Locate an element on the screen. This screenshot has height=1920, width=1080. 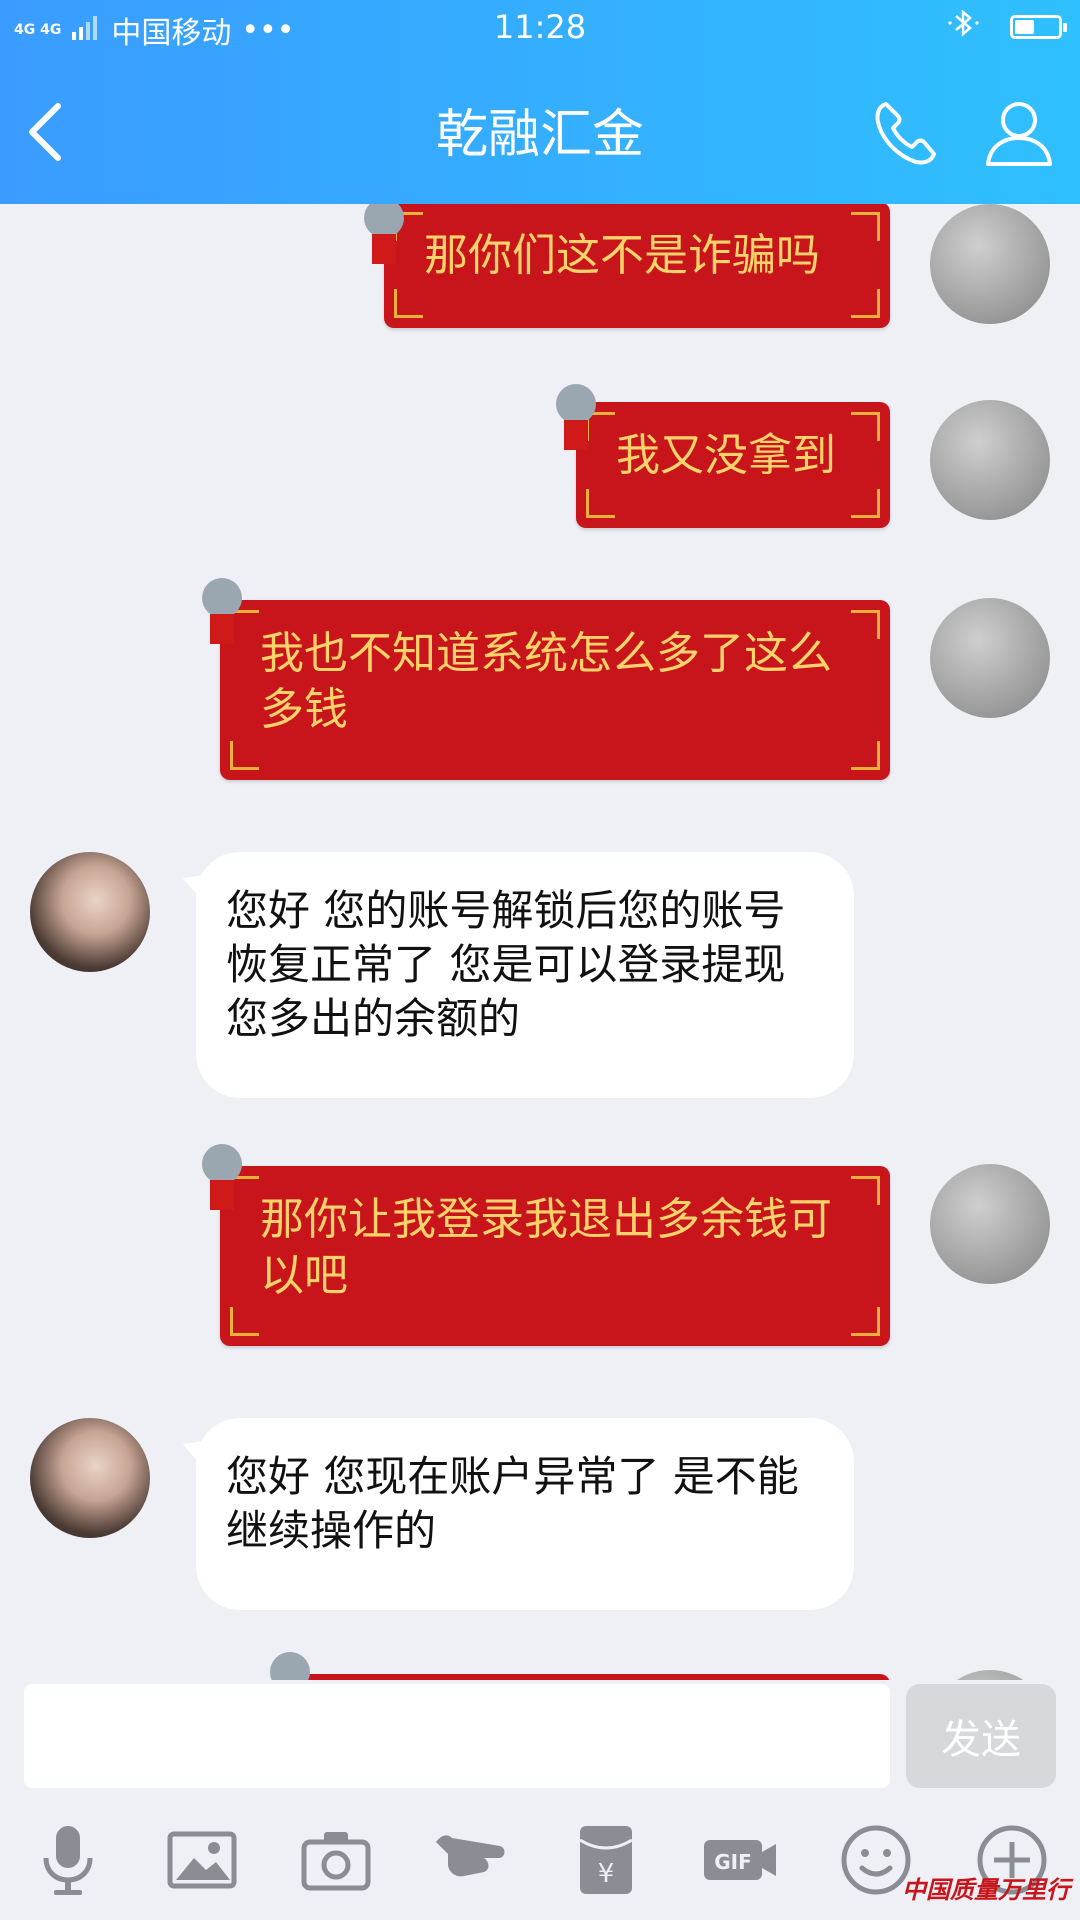
received-message-bubble: 您好 您的账号解锁后您的账号恢复正常了 您是可以登录提现 您多出的余额的 is located at coordinates (525, 975).